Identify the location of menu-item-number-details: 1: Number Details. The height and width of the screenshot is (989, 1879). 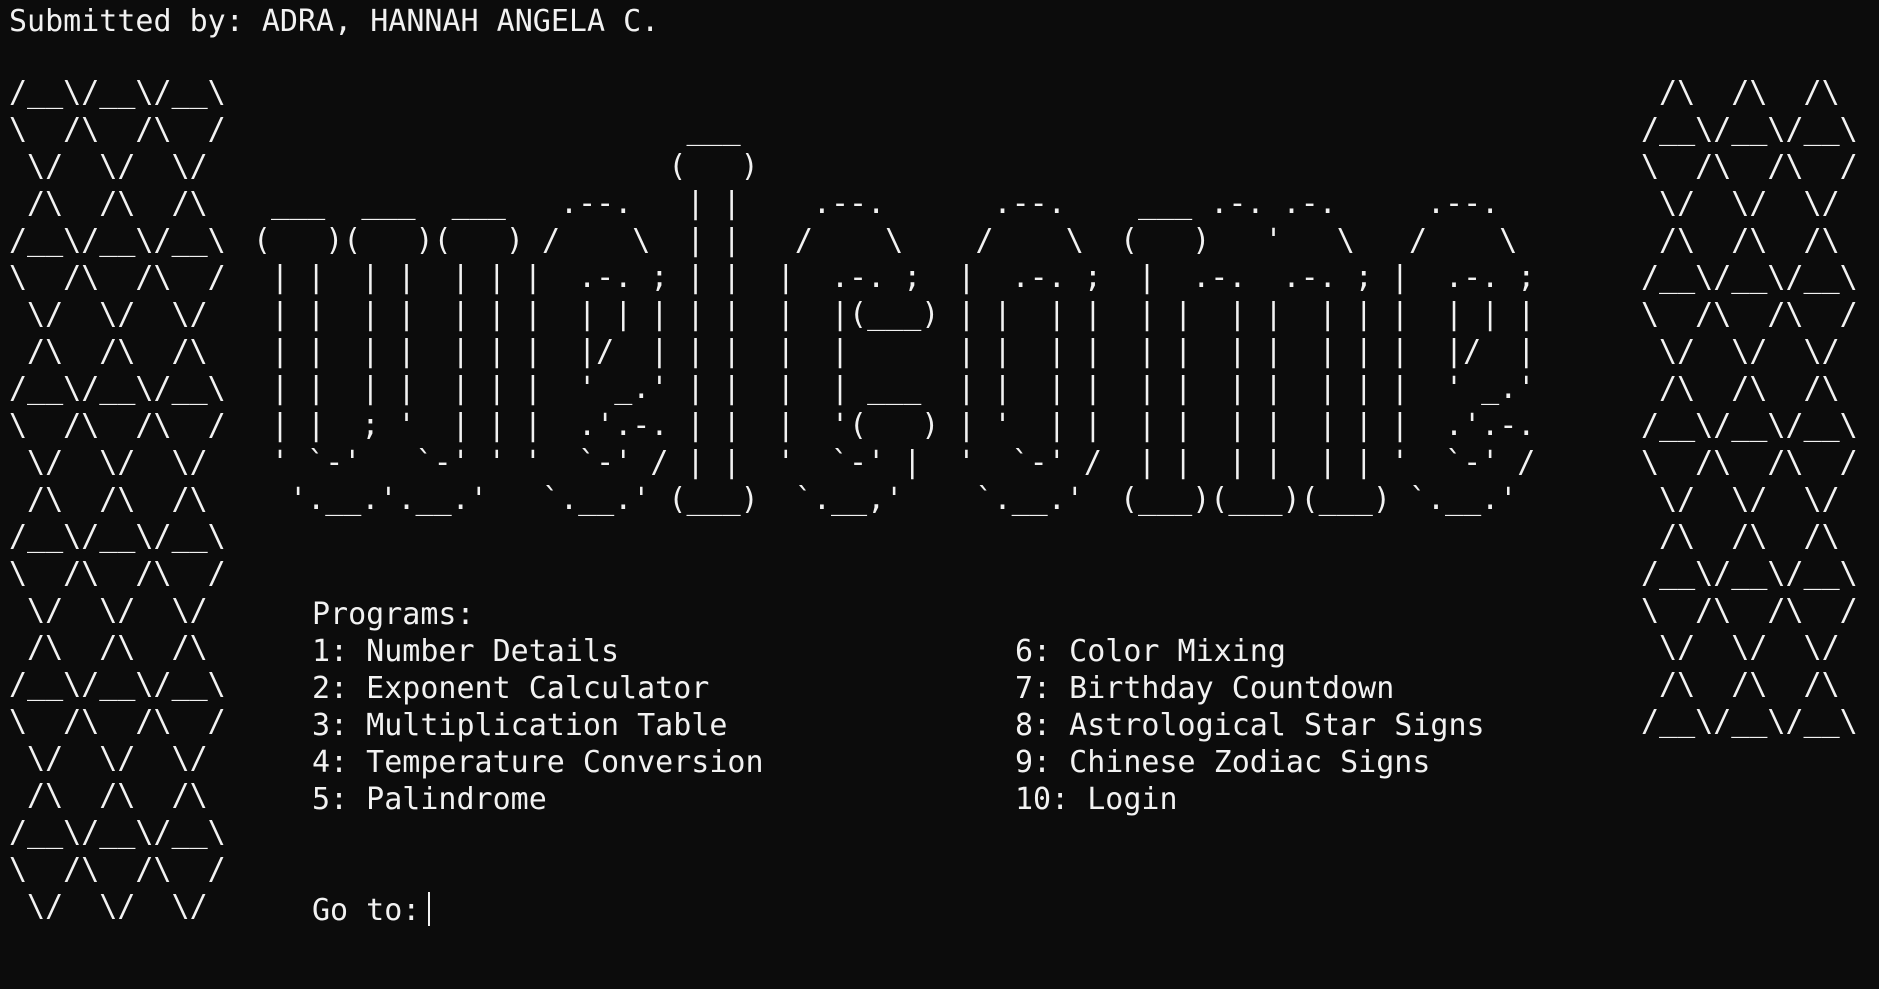
(466, 651).